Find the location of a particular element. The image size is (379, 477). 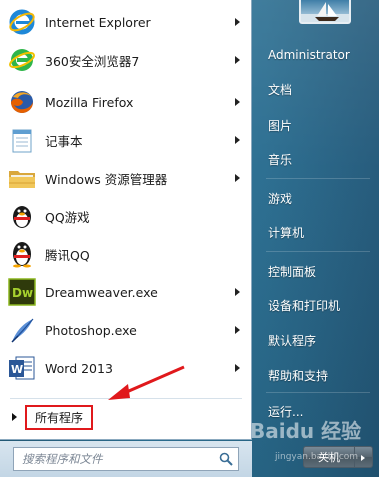

right-item-label: 文档 is located at coordinates (280, 89).